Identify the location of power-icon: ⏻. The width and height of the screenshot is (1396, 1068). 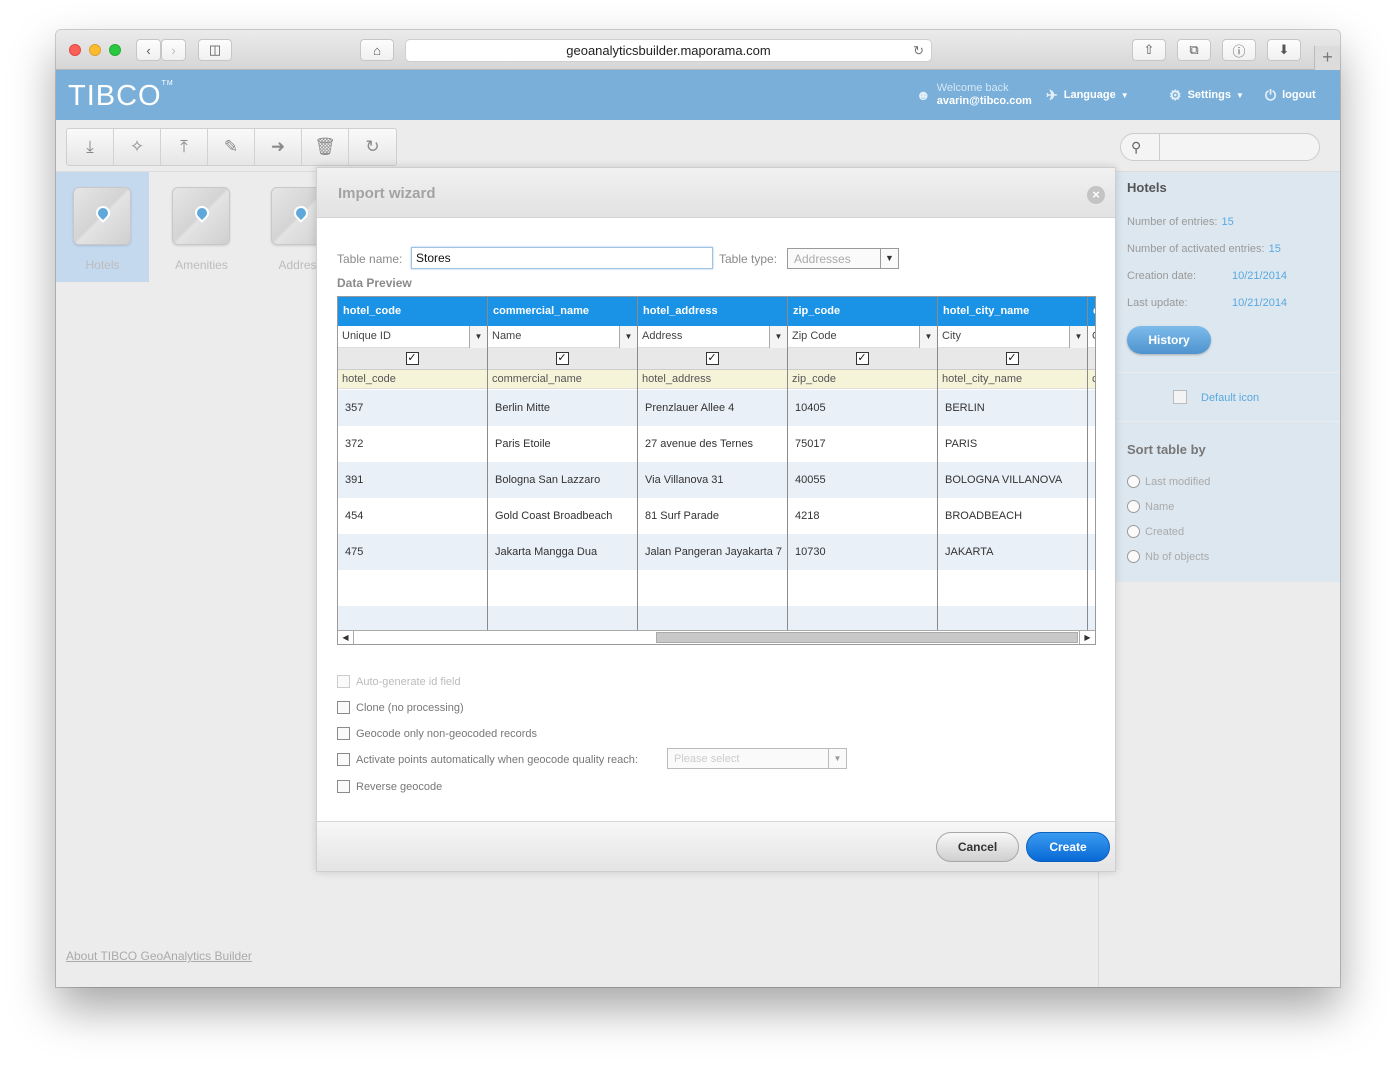
(1271, 94).